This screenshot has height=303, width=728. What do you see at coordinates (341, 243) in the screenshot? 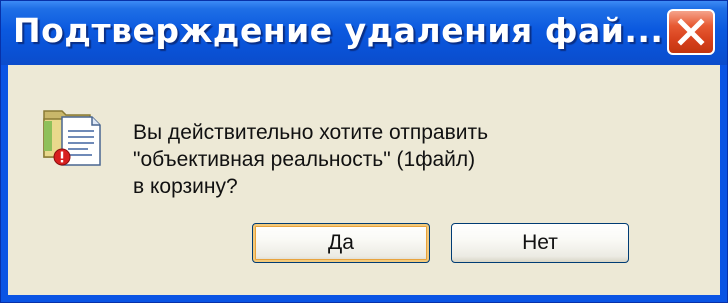
I see `yes-button: Да` at bounding box center [341, 243].